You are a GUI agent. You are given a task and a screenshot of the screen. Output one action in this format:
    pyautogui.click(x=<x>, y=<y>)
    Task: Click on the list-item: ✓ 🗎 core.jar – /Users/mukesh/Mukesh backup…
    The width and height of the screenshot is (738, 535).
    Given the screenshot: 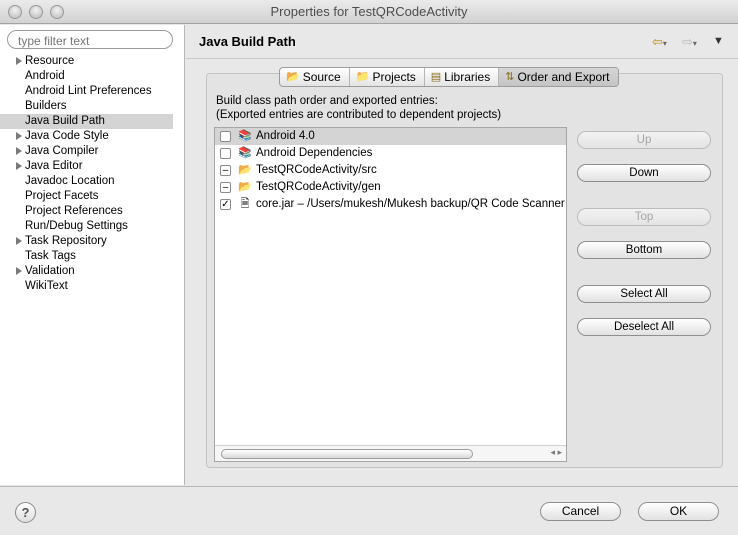 What is the action you would take?
    pyautogui.click(x=390, y=204)
    